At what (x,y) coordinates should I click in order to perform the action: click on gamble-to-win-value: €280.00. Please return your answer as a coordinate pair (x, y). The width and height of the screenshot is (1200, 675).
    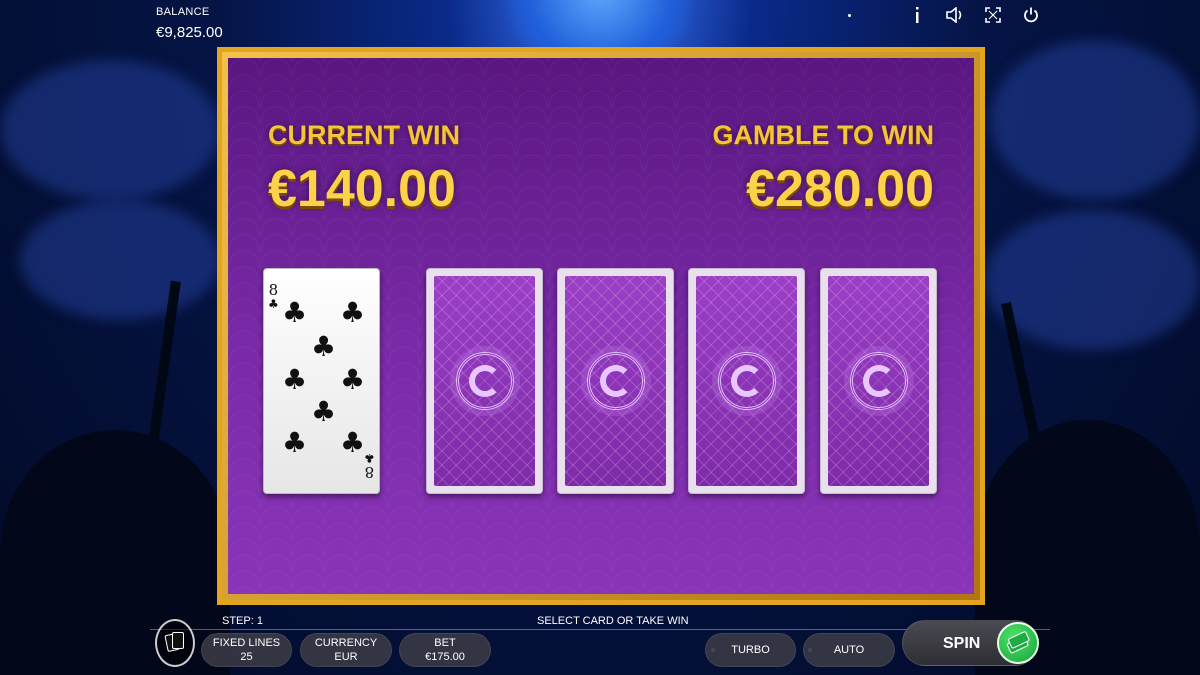
    Looking at the image, I should click on (840, 189).